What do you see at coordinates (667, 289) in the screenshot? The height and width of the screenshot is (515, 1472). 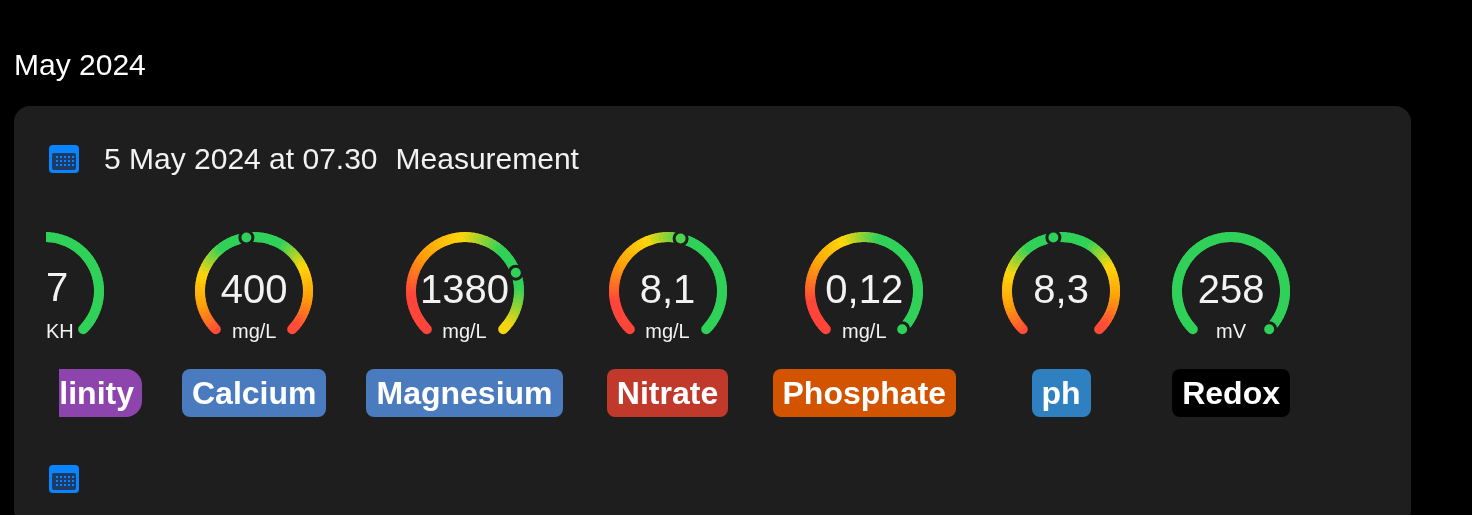 I see `gauge-value: 8,1` at bounding box center [667, 289].